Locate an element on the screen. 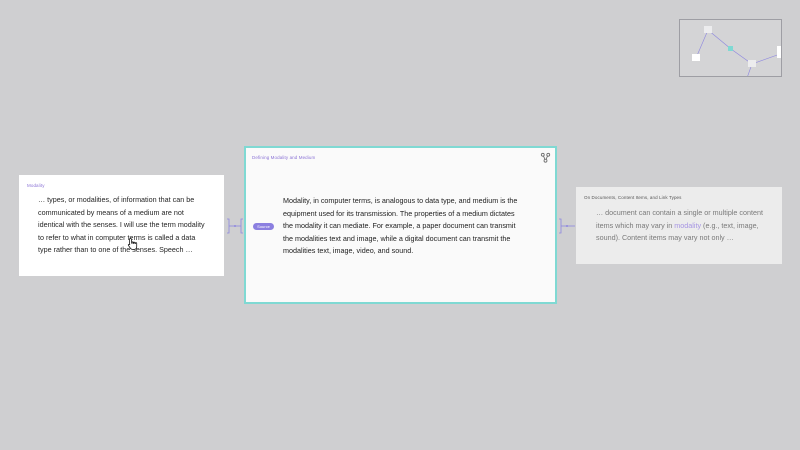 This screenshot has height=450, width=800. minimap-graph is located at coordinates (736, 51).